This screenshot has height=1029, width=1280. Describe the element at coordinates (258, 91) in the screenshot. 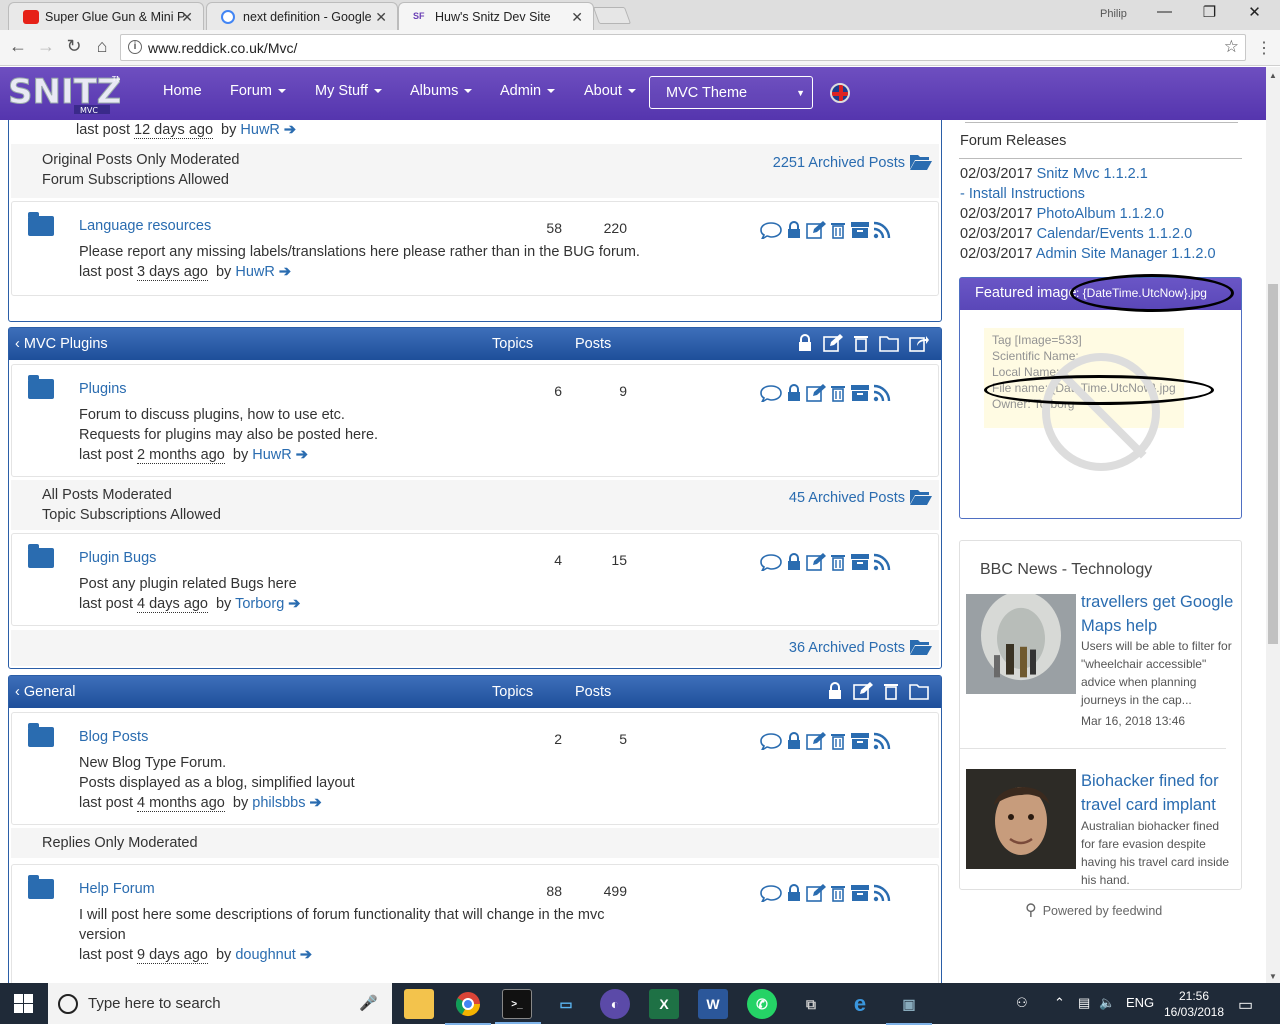

I see `nav-forum: Forum` at that location.